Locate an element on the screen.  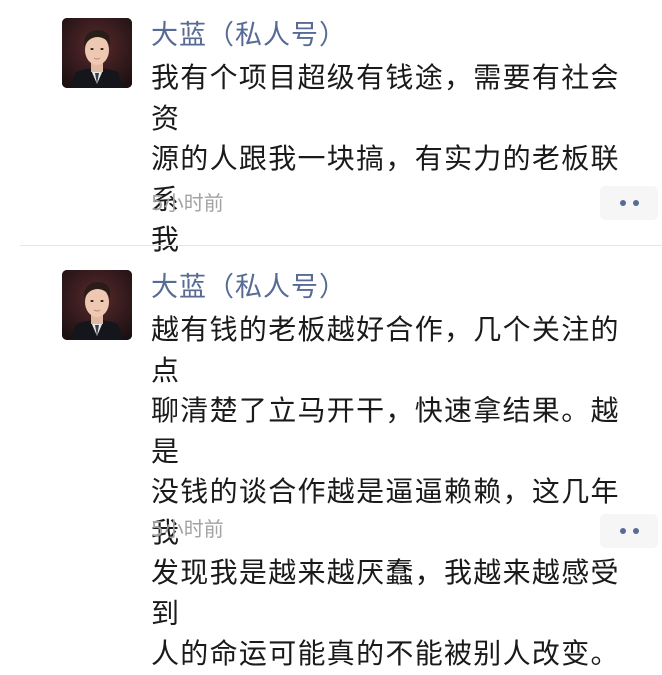
divider is located at coordinates (341, 245).